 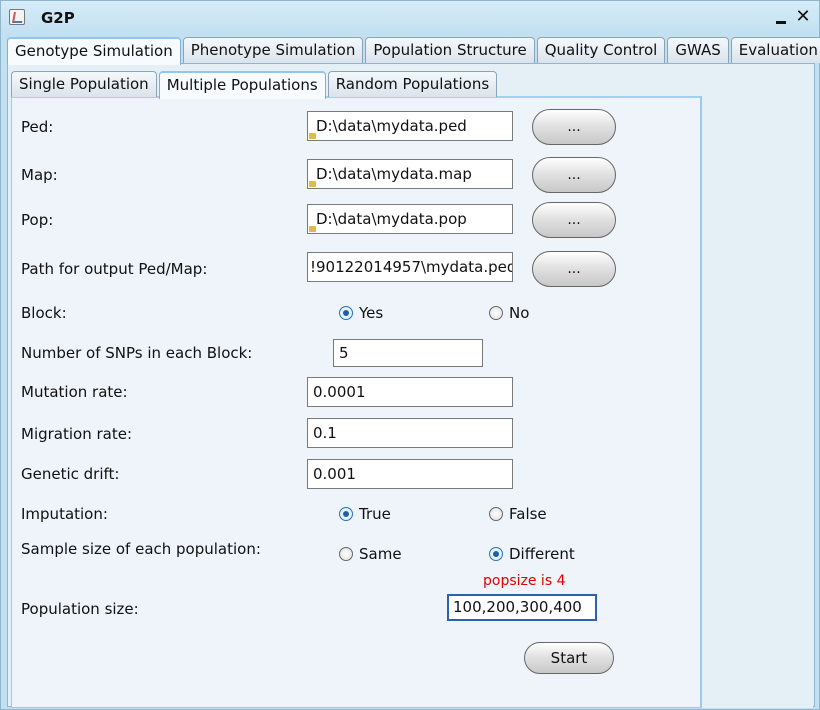 What do you see at coordinates (39, 175) in the screenshot?
I see `map-label: Map:` at bounding box center [39, 175].